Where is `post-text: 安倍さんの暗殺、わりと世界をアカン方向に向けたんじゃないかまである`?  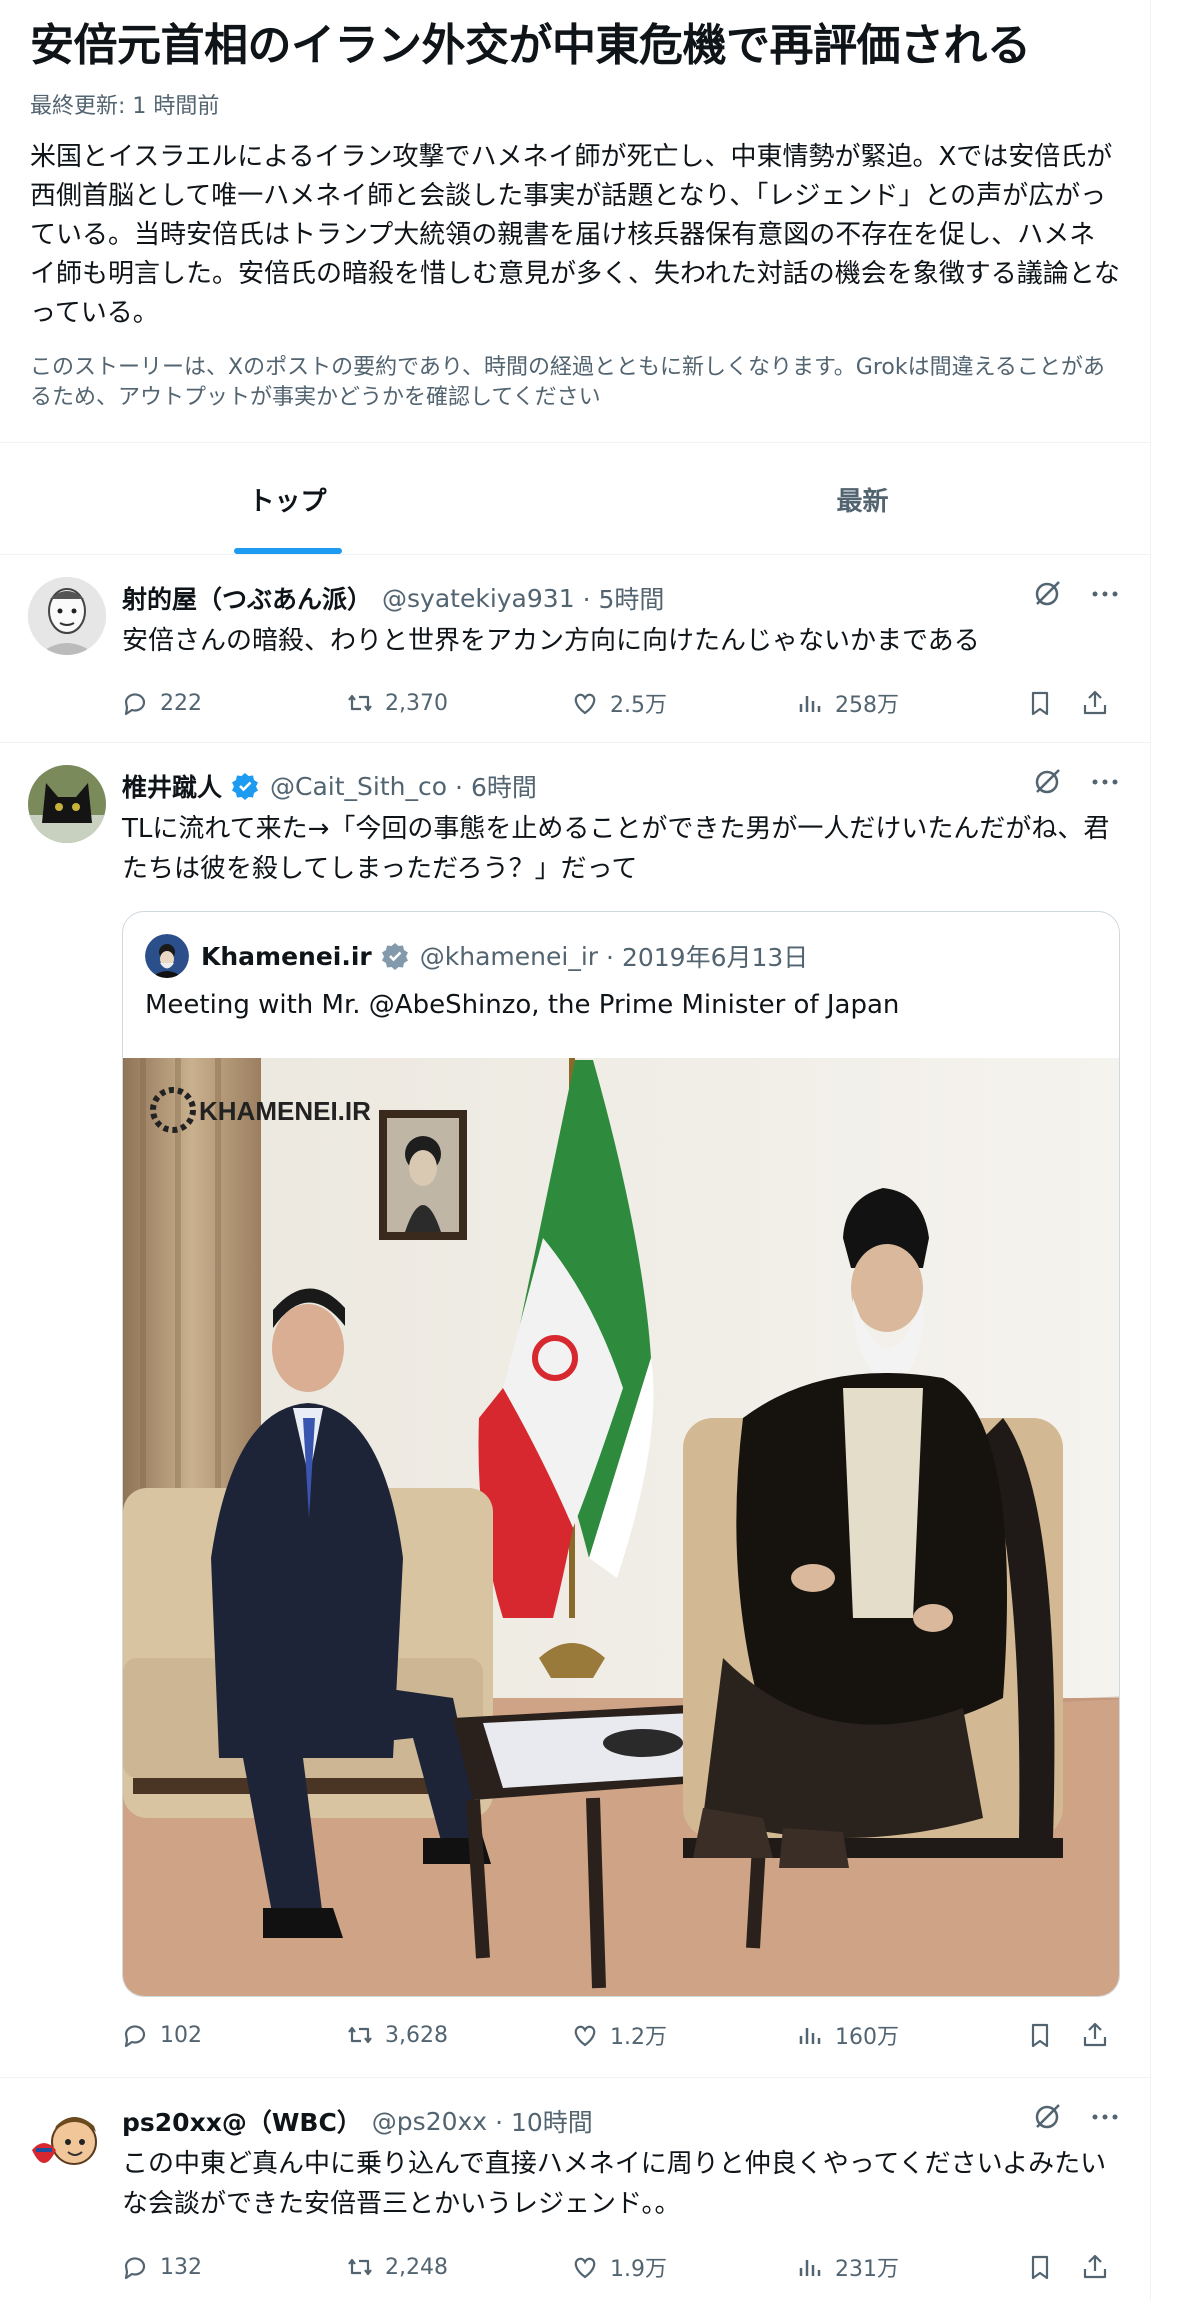 post-text: 安倍さんの暗殺、わりと世界をアカン方向に向けたんじゃないかまである is located at coordinates (551, 641).